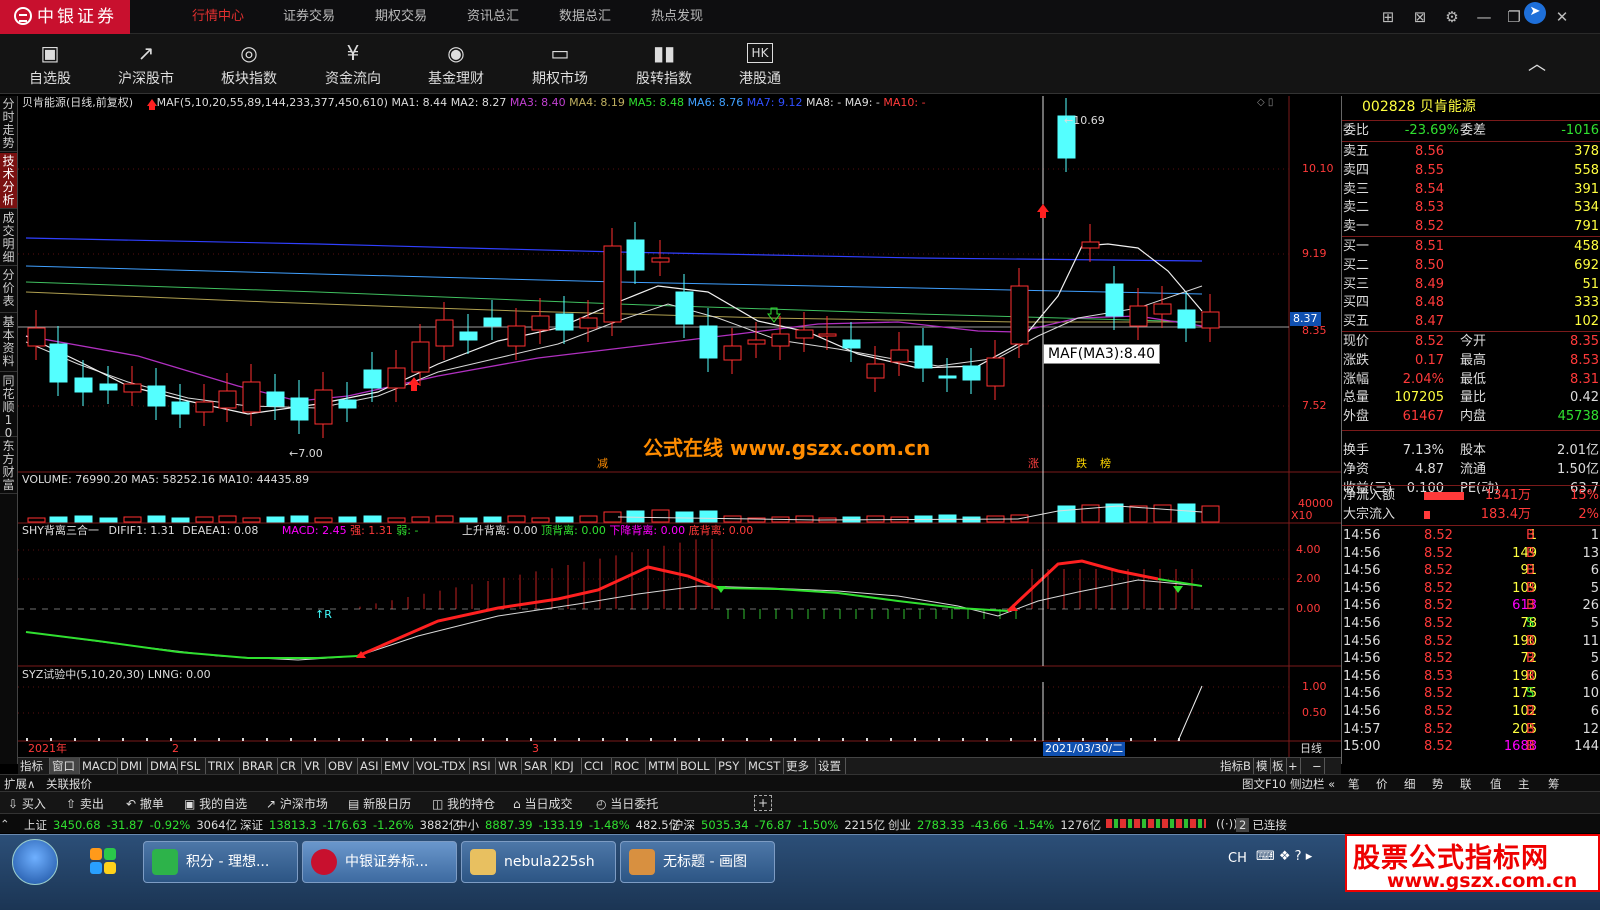 This screenshot has height=910, width=1600. What do you see at coordinates (19, 784) in the screenshot?
I see `expand-button: 扩展∧` at bounding box center [19, 784].